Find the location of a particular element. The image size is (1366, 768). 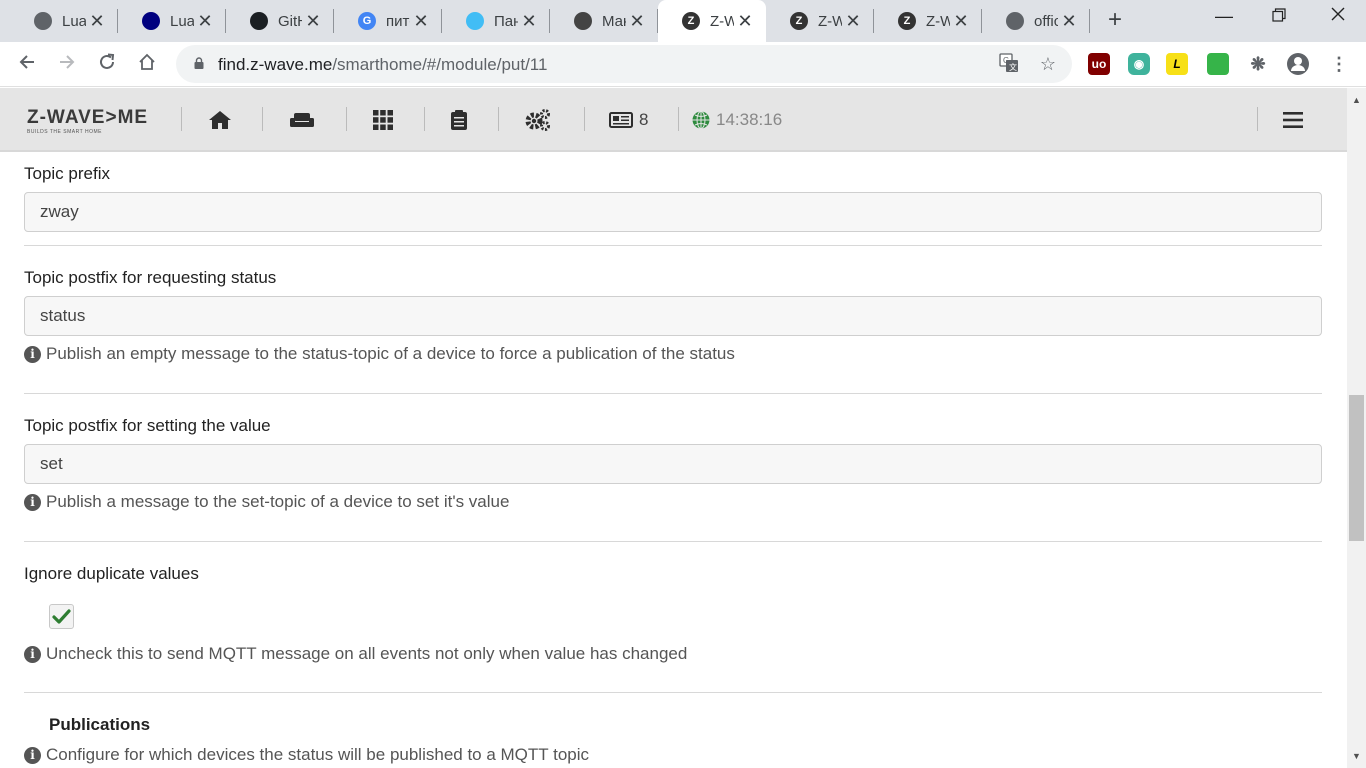

forward-button is located at coordinates (67, 65).